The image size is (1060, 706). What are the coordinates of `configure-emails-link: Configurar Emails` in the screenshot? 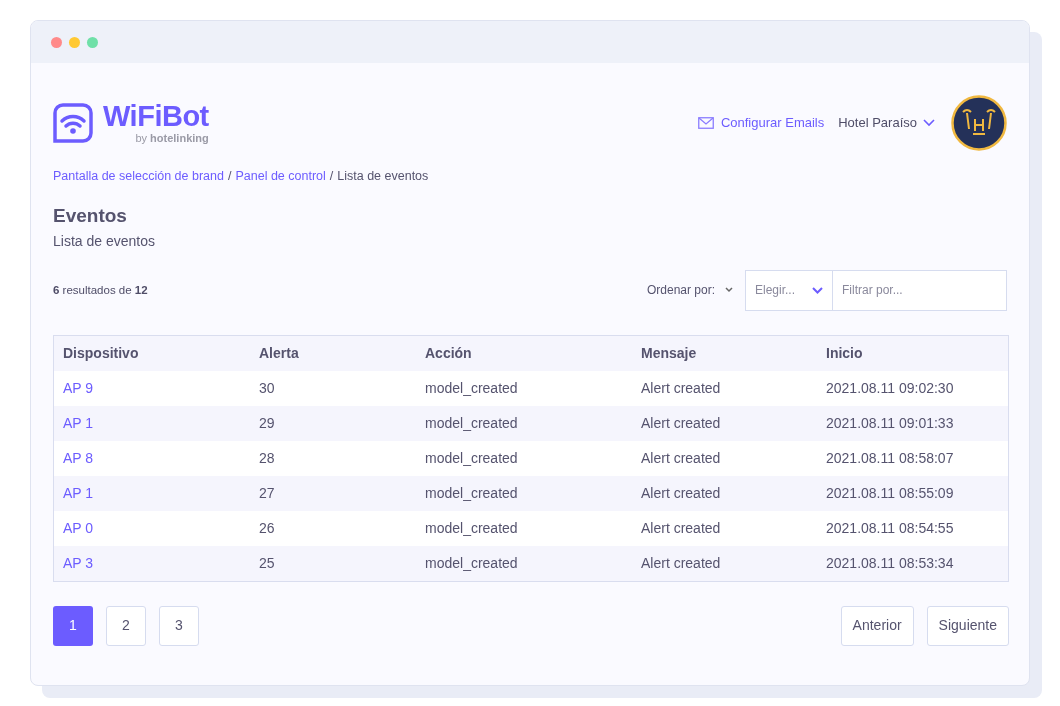 It's located at (761, 123).